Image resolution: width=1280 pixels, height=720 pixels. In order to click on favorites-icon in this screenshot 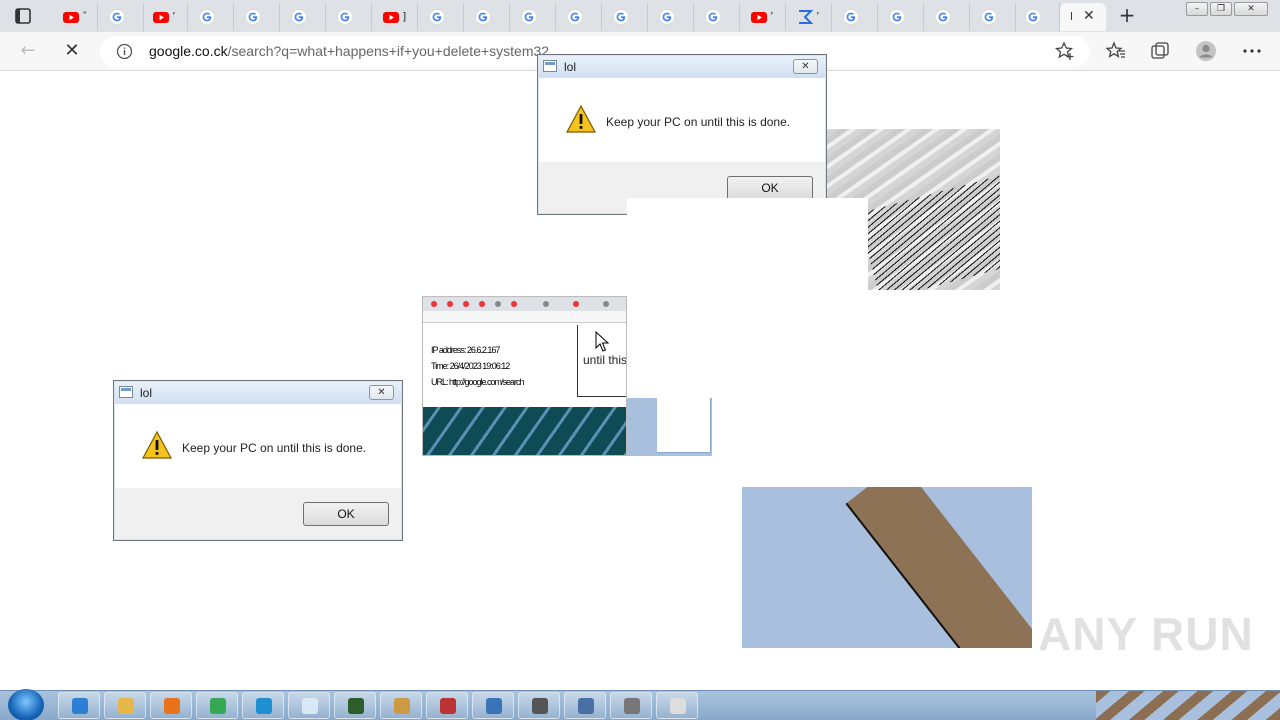, I will do `click(1116, 51)`.